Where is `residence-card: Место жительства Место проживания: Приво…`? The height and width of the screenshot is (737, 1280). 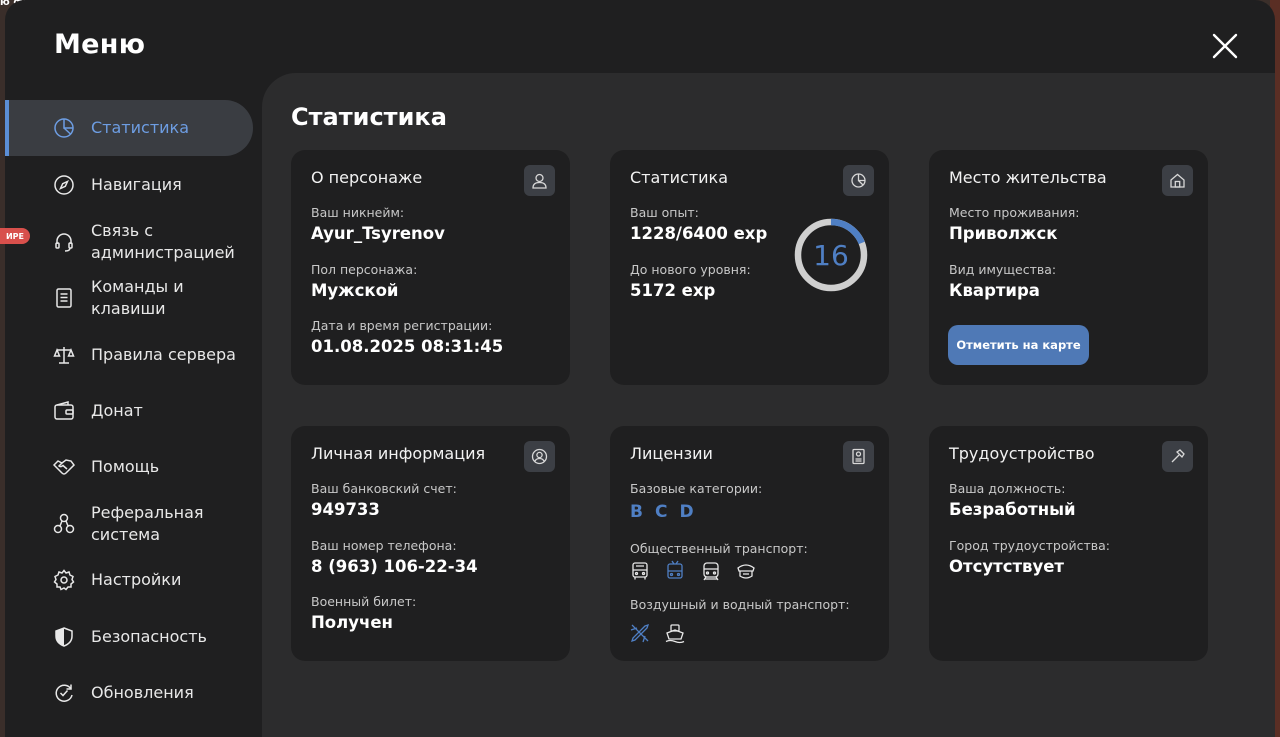 residence-card: Место жительства Место проживания: Приво… is located at coordinates (1068, 267).